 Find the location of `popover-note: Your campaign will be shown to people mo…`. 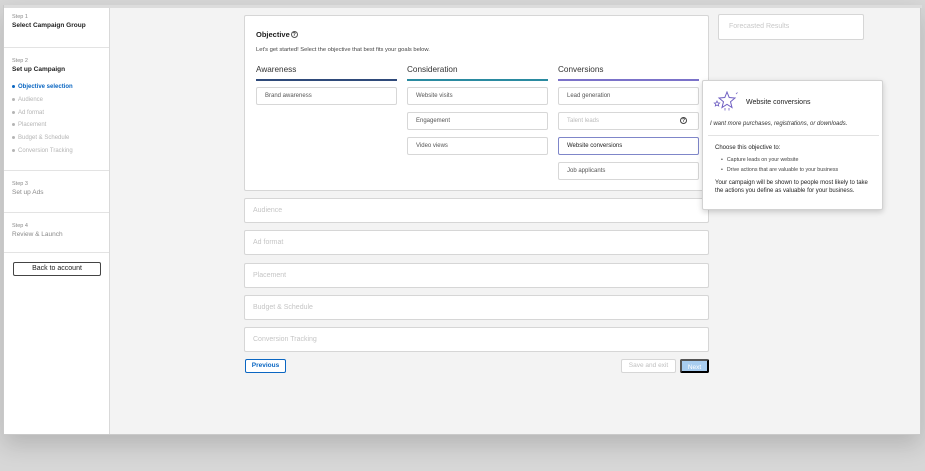

popover-note: Your campaign will be shown to people mo… is located at coordinates (791, 187).